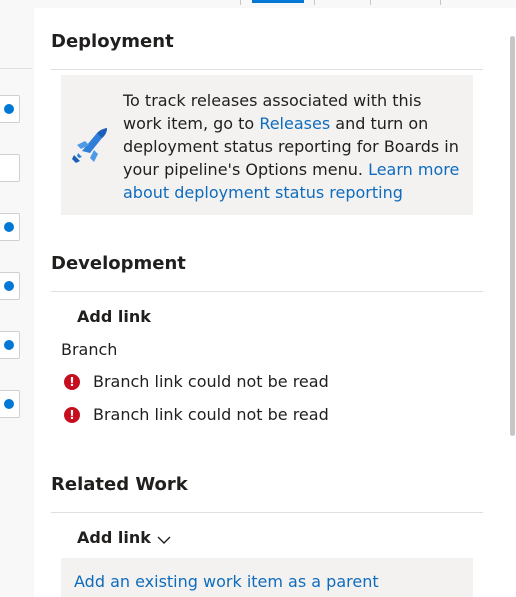 The image size is (516, 597). Describe the element at coordinates (119, 484) in the screenshot. I see `related-work-section-title: Related Work` at that location.